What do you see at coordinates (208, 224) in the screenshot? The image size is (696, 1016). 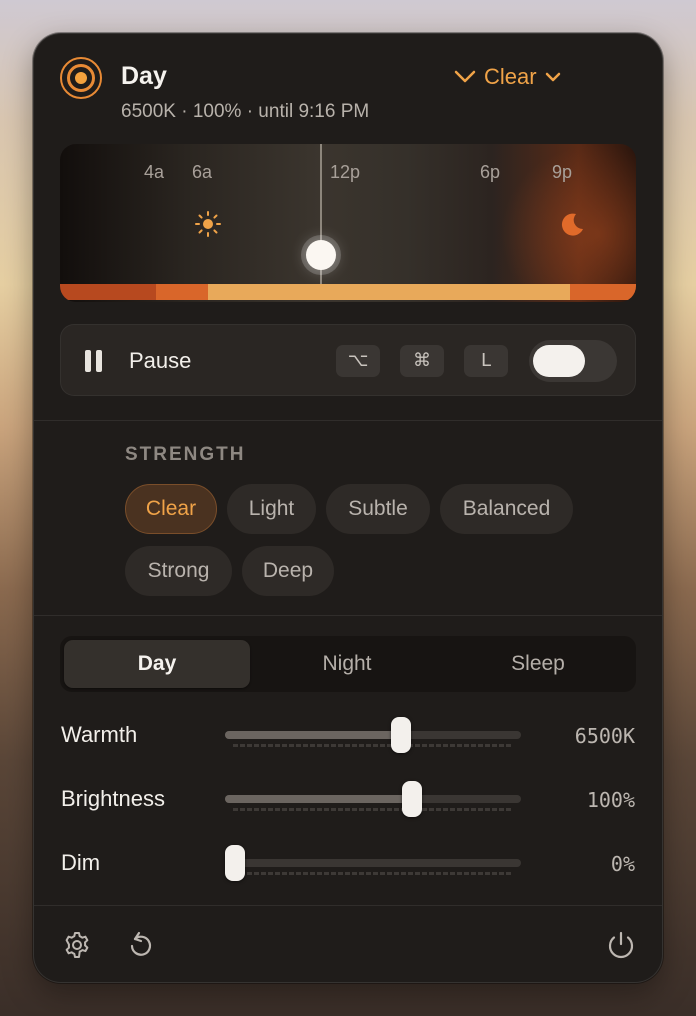 I see `sun-icon` at bounding box center [208, 224].